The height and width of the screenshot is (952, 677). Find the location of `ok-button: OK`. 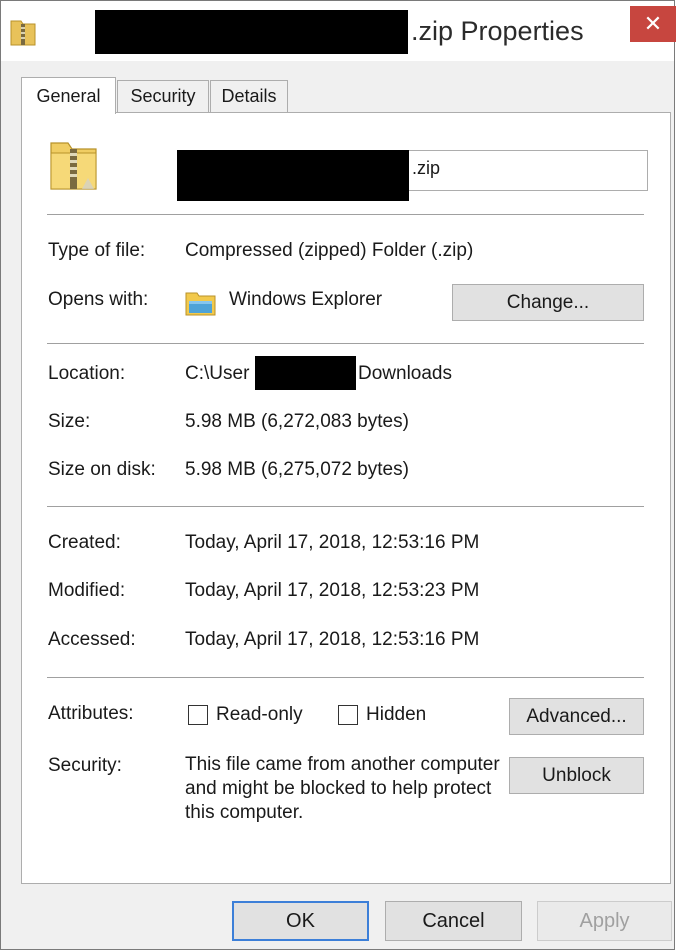

ok-button: OK is located at coordinates (300, 921).